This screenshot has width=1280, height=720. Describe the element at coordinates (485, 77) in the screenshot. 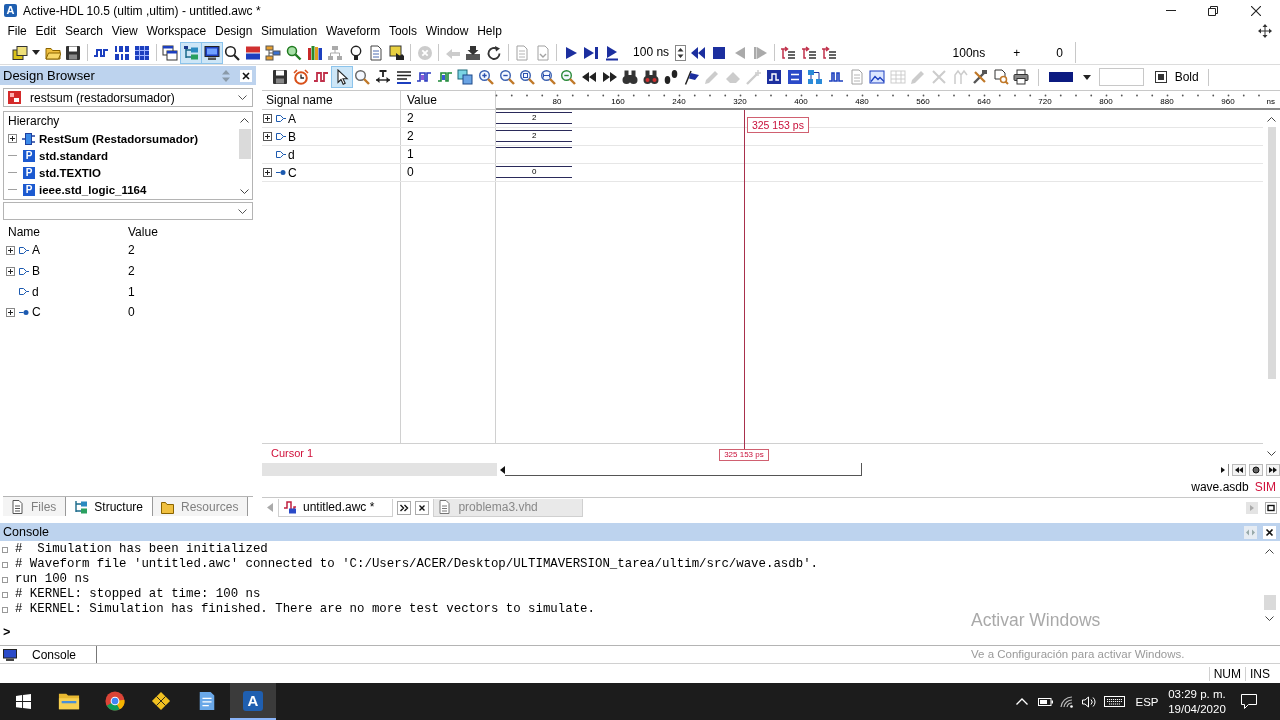

I see `zoom-in-icon` at that location.